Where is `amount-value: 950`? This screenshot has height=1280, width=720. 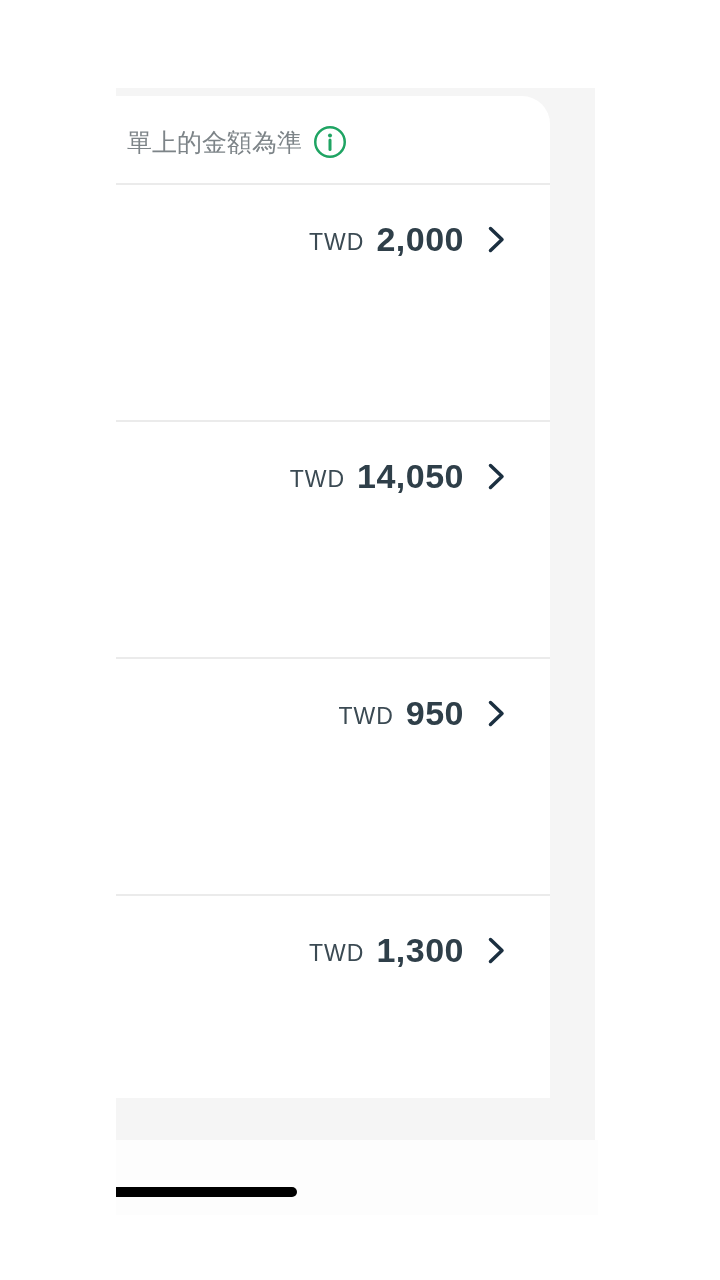
amount-value: 950 is located at coordinates (434, 713).